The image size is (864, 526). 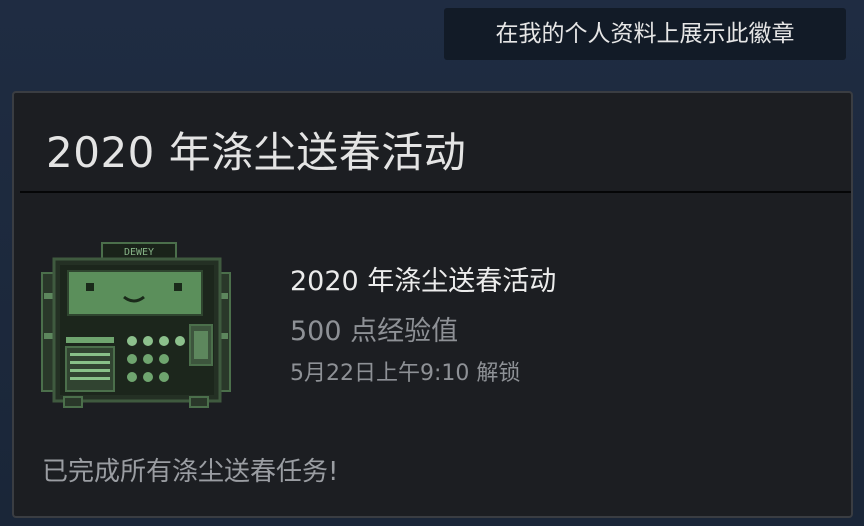 I want to click on card-divider, so click(x=435, y=192).